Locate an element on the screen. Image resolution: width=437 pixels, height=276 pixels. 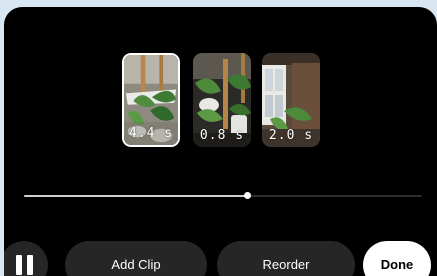
clip-2-image is located at coordinates (222, 100).